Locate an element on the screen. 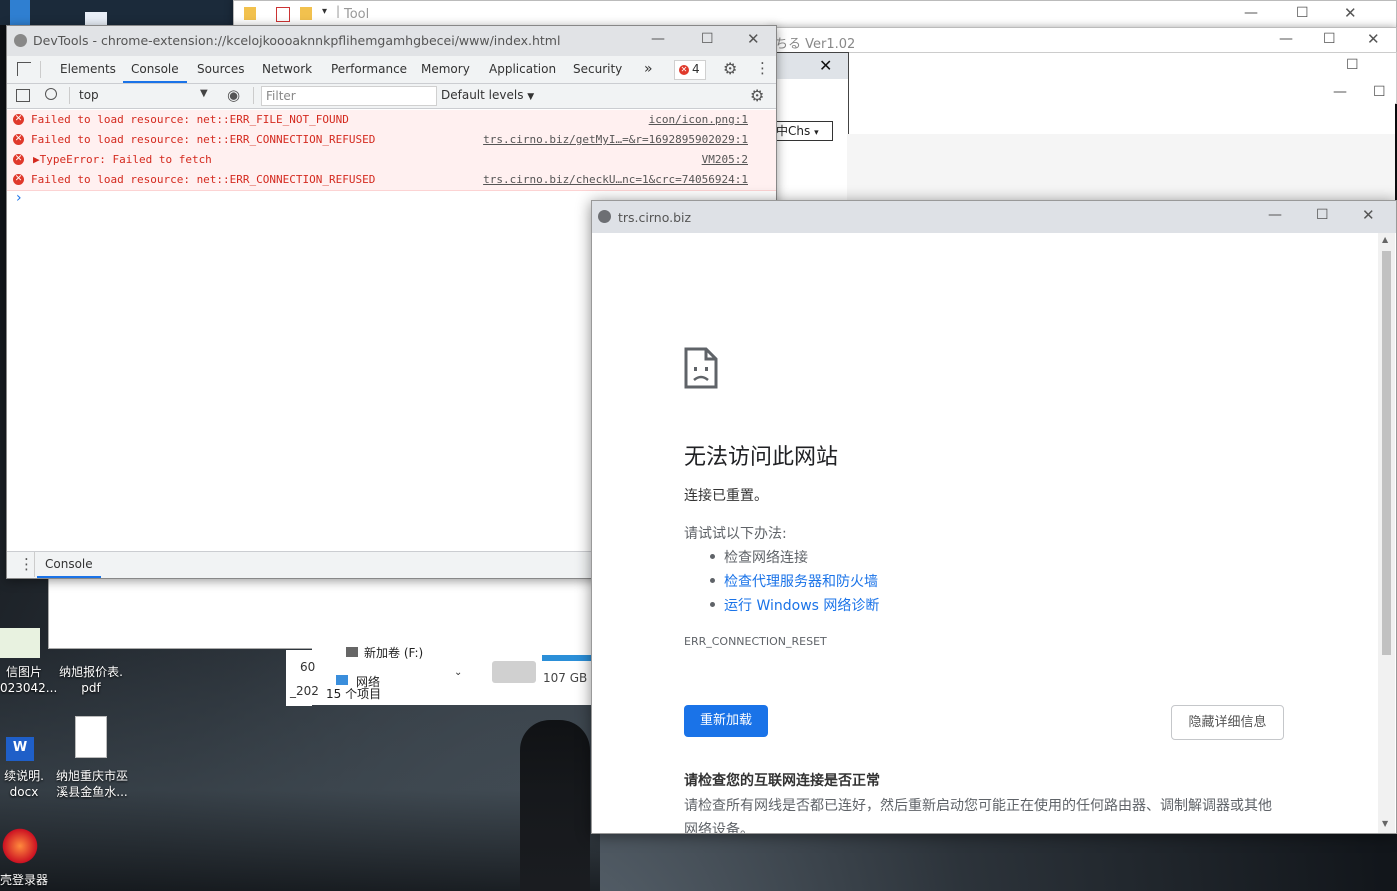 Image resolution: width=1397 pixels, height=891 pixels. more-tabs-icon: » is located at coordinates (648, 69).